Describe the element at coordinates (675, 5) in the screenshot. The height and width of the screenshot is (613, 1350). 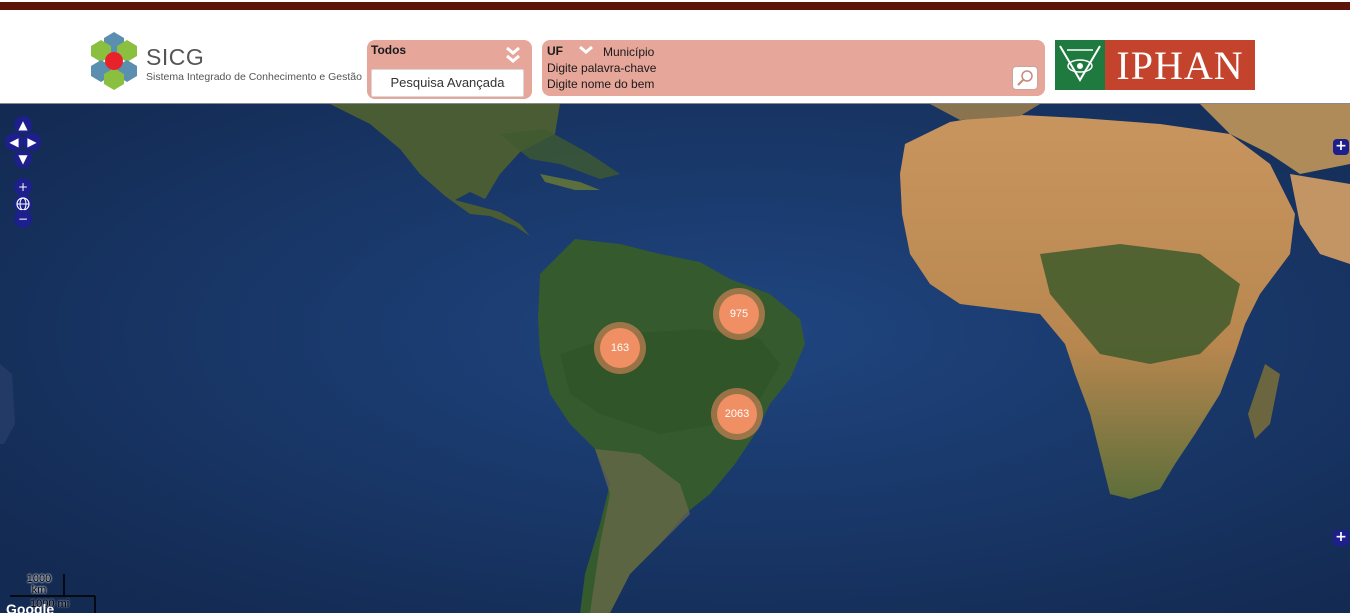
I see `top-stripe` at that location.